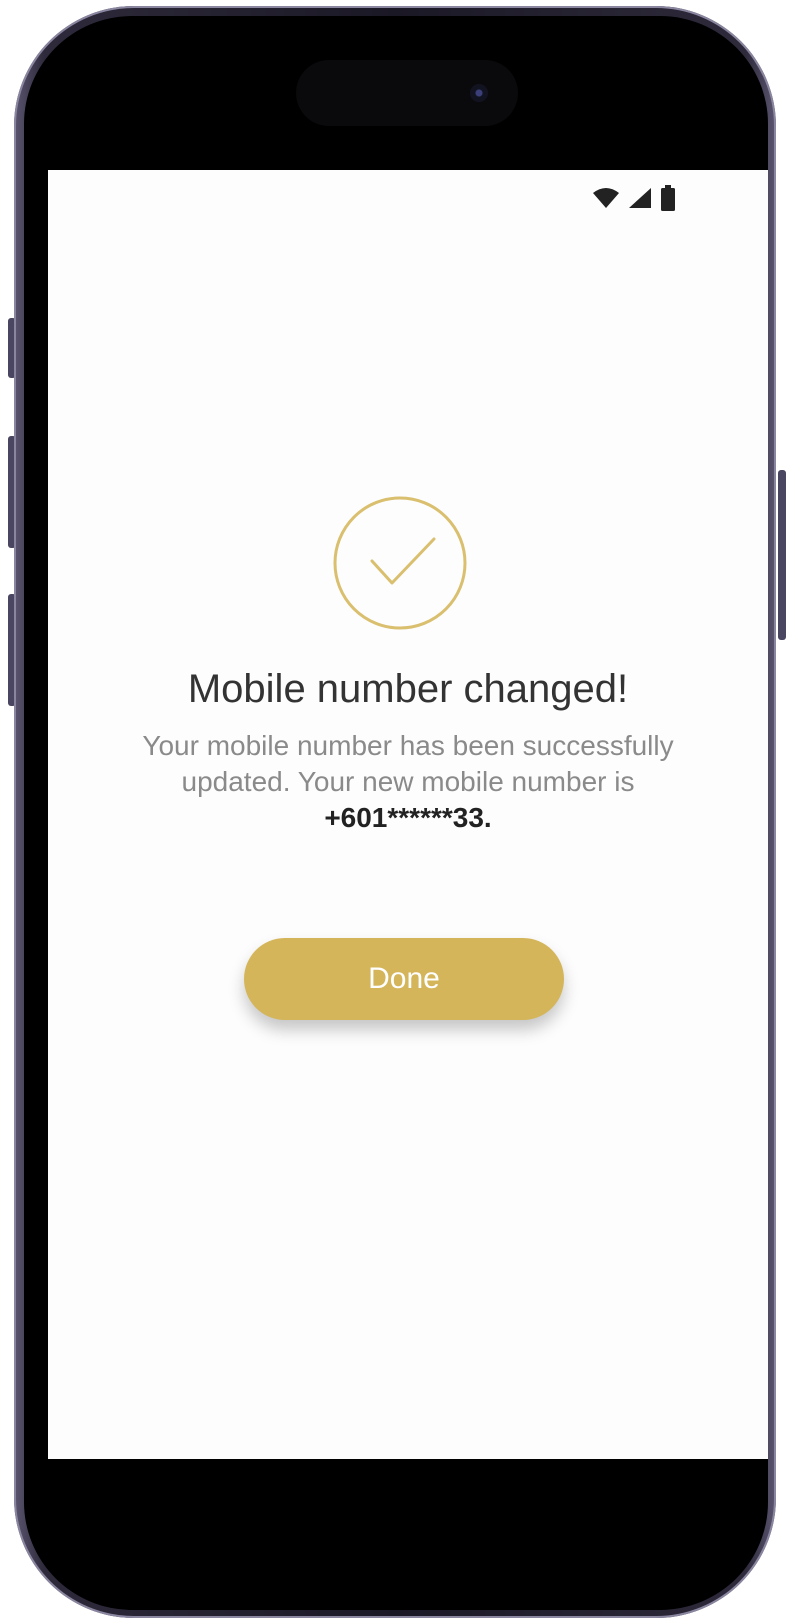  I want to click on masked-mobile-number: +601******33., so click(408, 817).